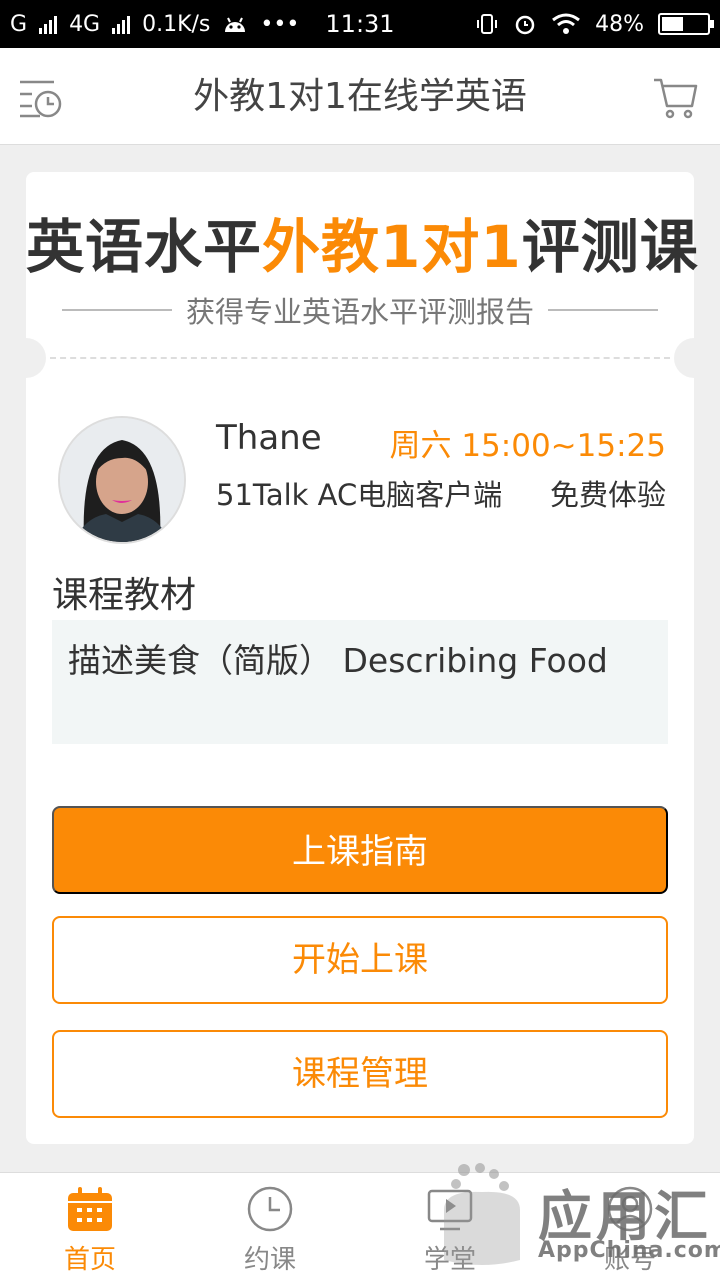  What do you see at coordinates (360, 358) in the screenshot?
I see `dashed-divider` at bounding box center [360, 358].